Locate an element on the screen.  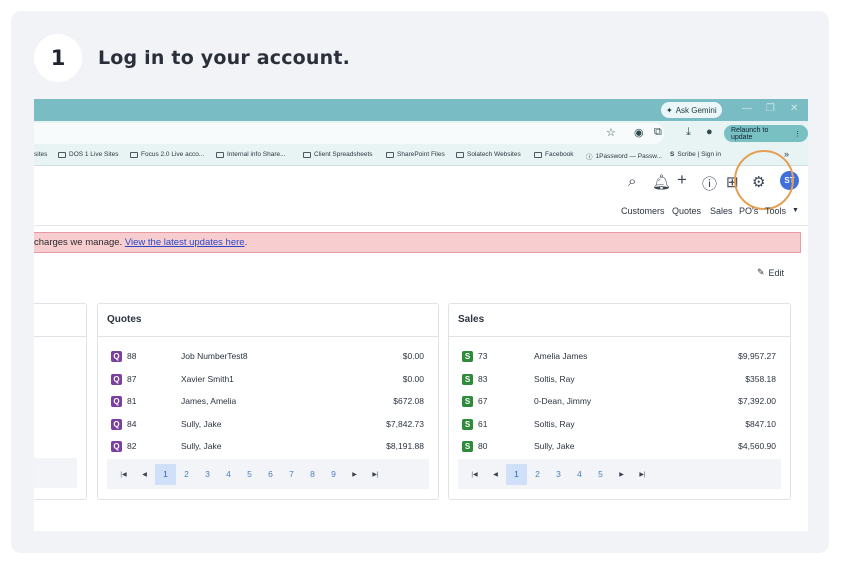
ask-gemini-label: Ask Gemini is located at coordinates (696, 110).